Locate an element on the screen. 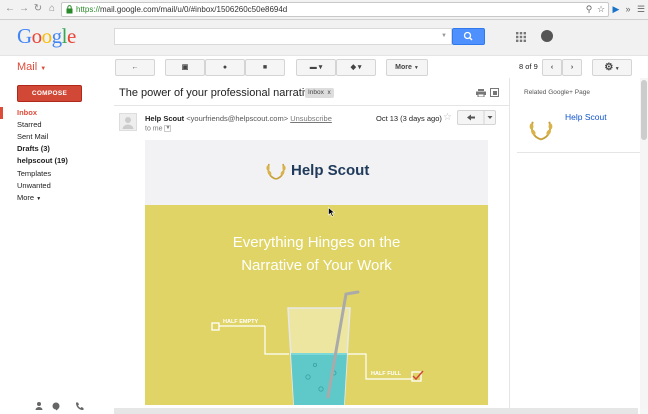  hangouts-icon is located at coordinates (56, 406).